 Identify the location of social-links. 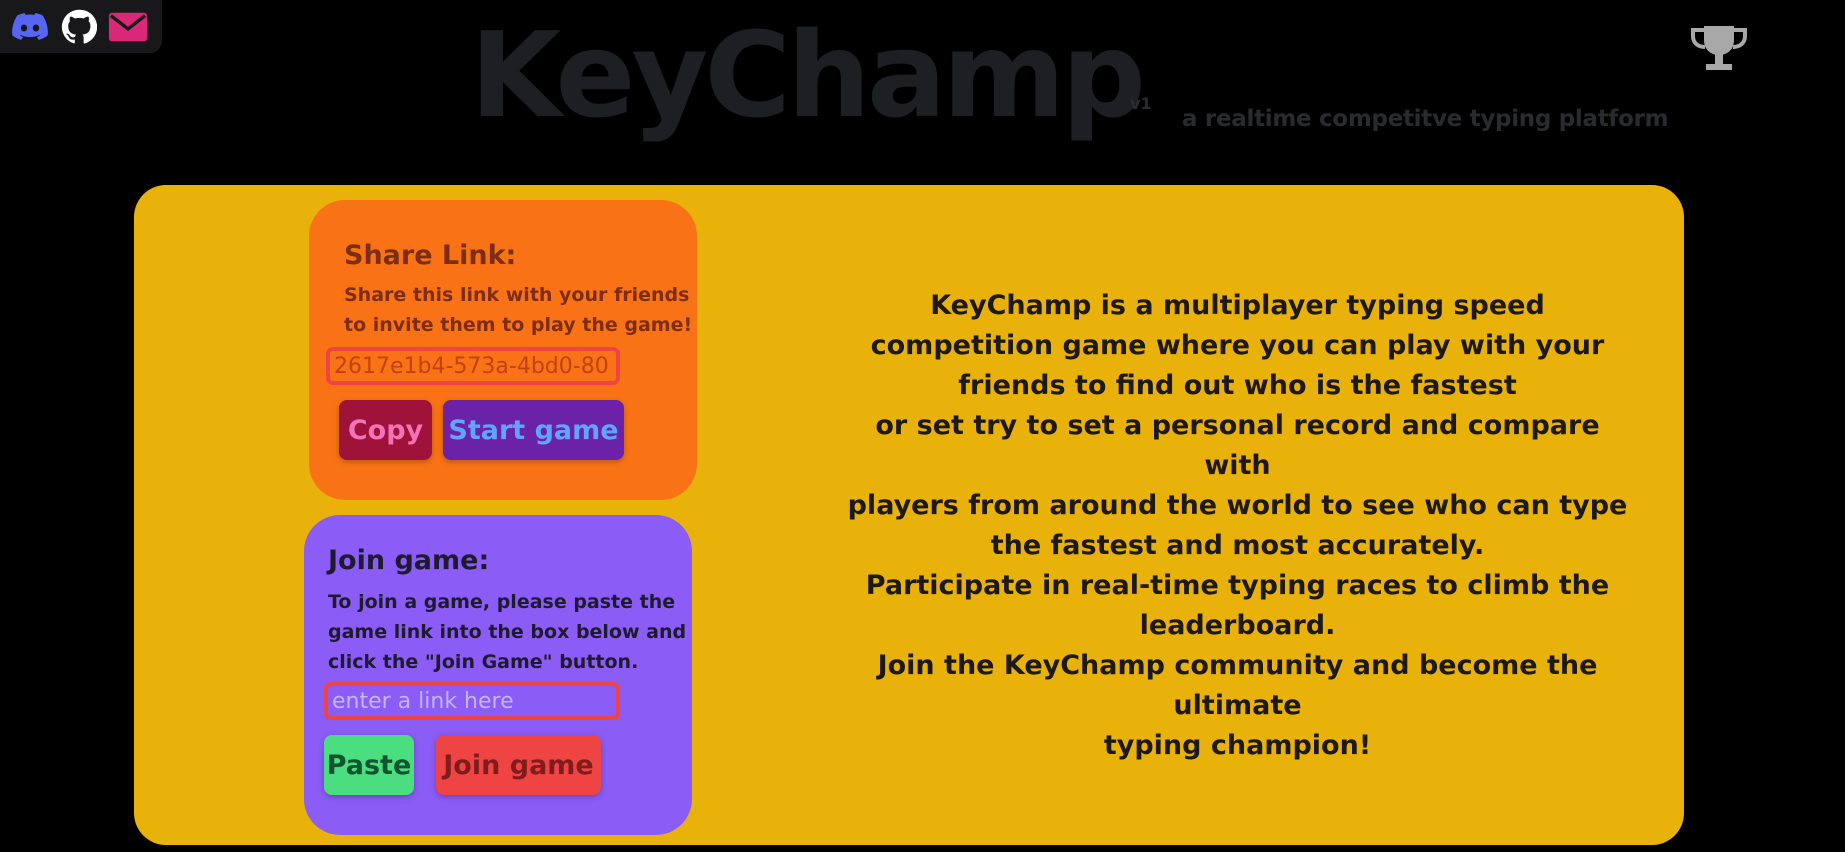
(81, 26).